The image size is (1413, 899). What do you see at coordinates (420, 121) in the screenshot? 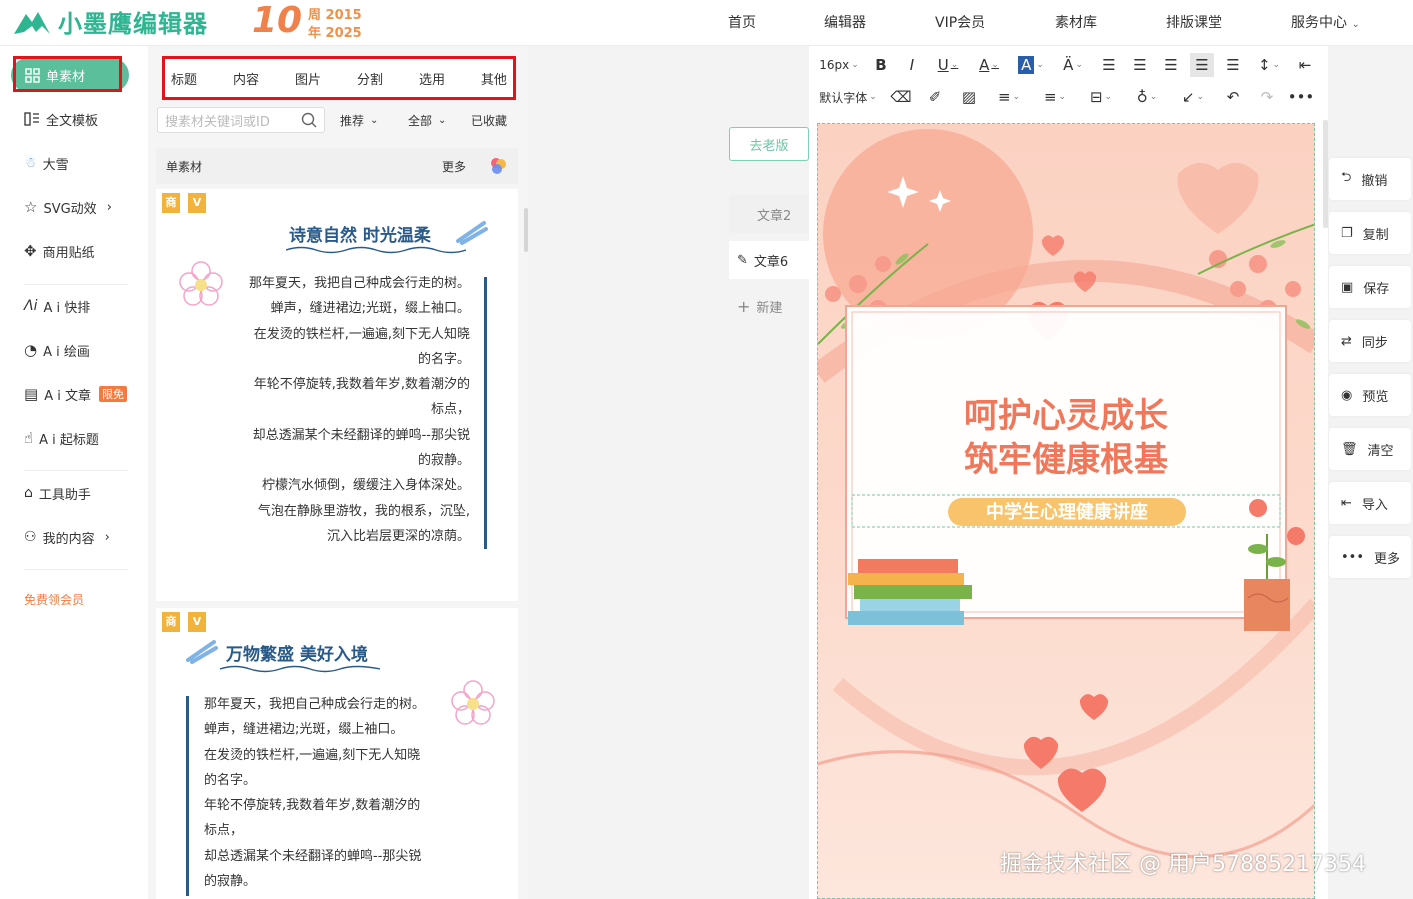
I see `filter-label: 全部` at bounding box center [420, 121].